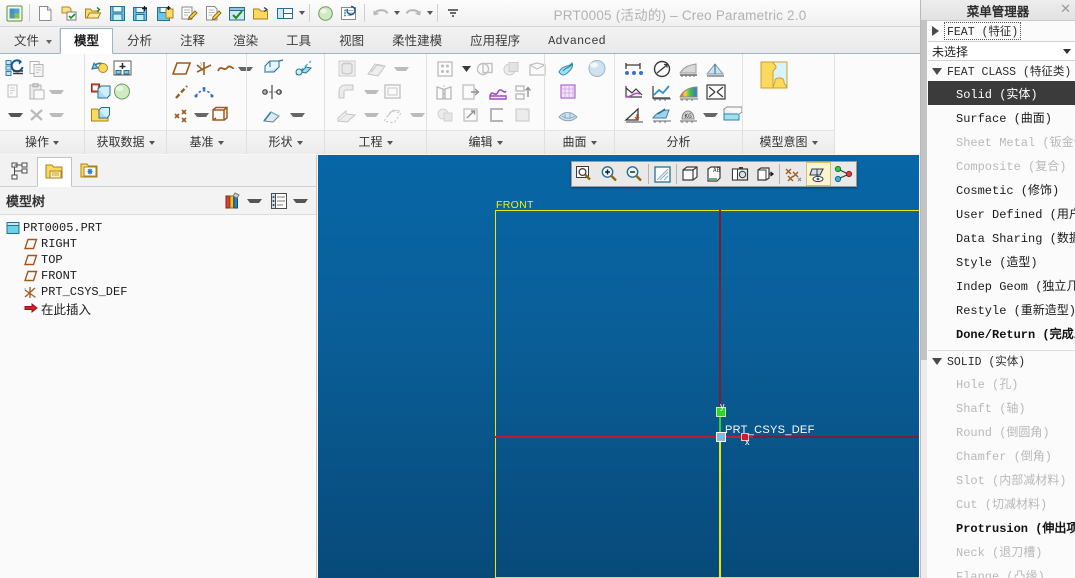  Describe the element at coordinates (1001, 237) in the screenshot. I see `menu-item-data-sharing: Data Sharing (数据共享)` at that location.